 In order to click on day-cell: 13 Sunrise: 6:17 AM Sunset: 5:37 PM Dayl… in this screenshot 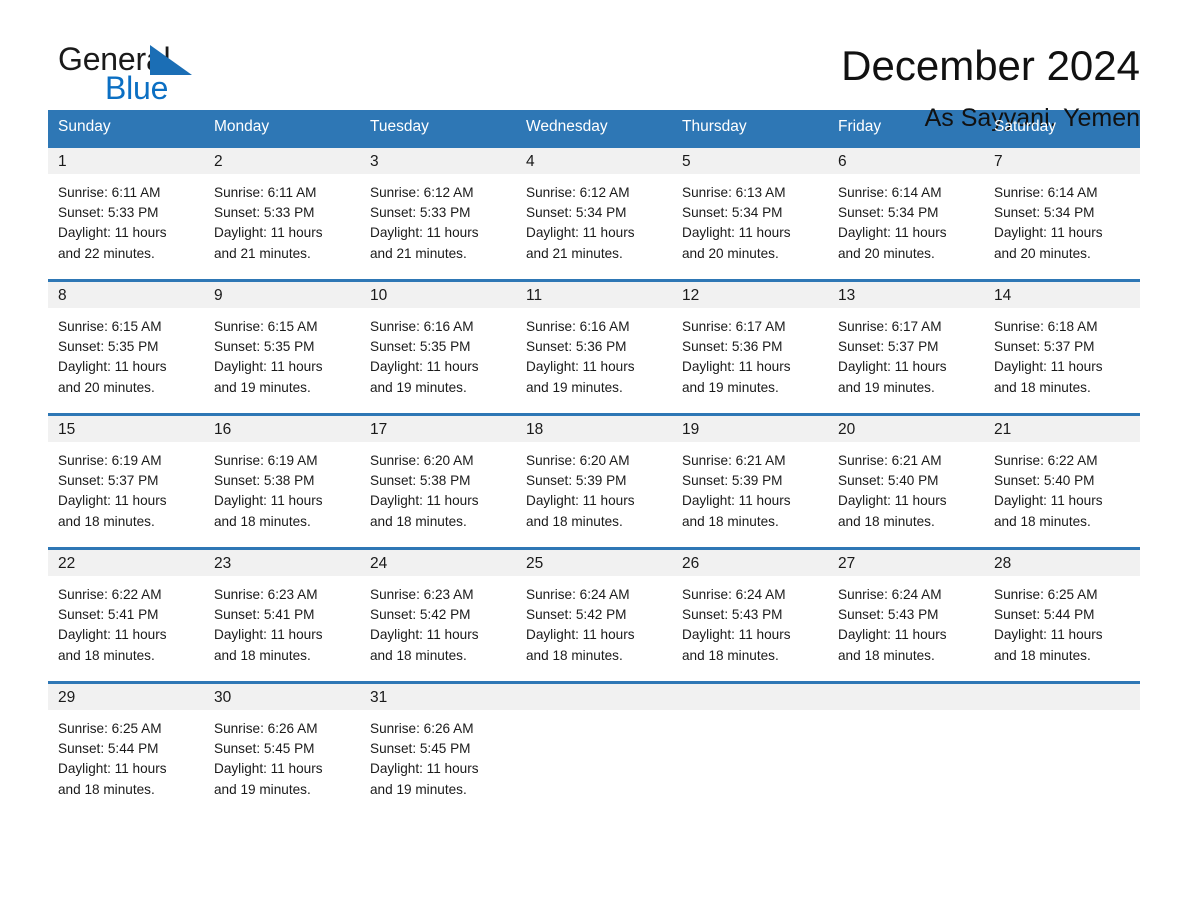, I will do `click(906, 347)`.